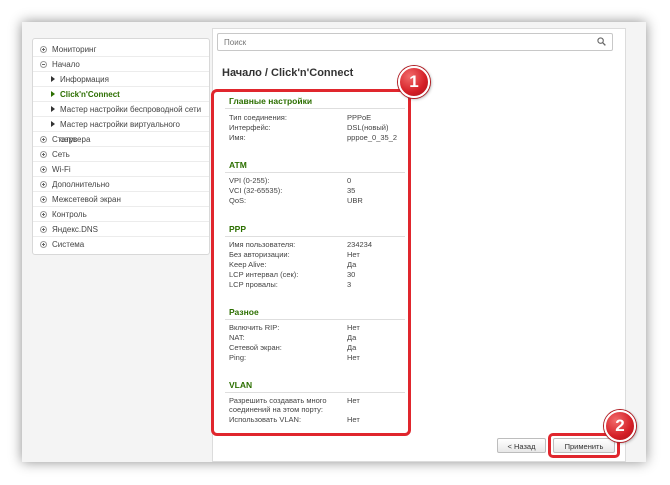 This screenshot has height=485, width=670. What do you see at coordinates (237, 337) in the screenshot?
I see `row-label: NAT:` at bounding box center [237, 337].